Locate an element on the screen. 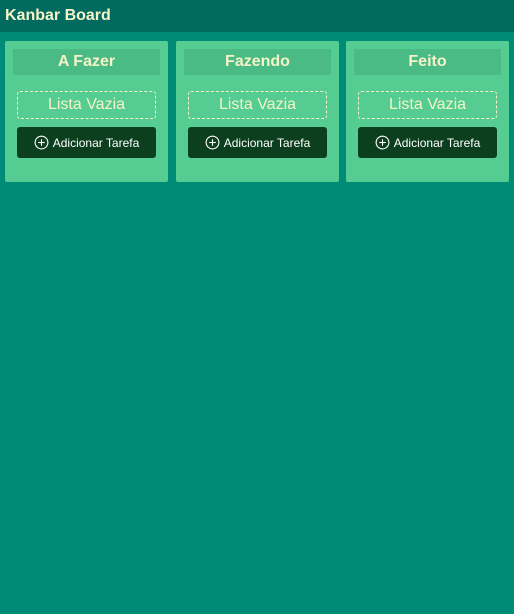 The width and height of the screenshot is (514, 614). column-doing: Fazendo Lista Vazia Adicionar Tarefa is located at coordinates (257, 111).